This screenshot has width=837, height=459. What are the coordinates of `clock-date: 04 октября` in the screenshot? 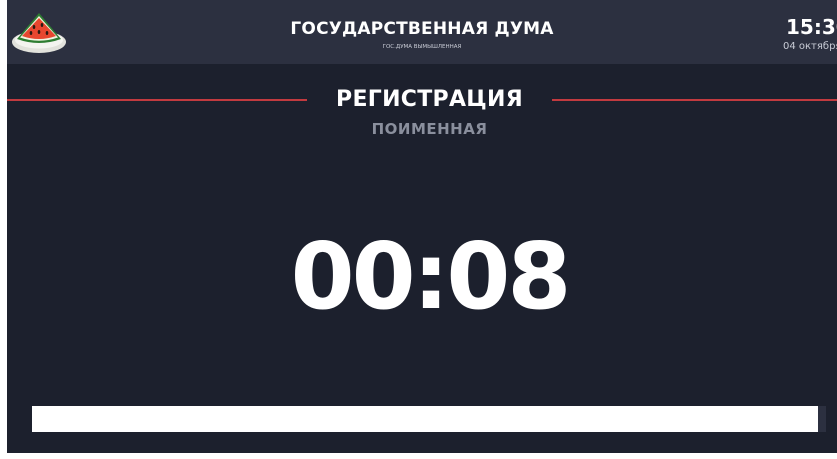 It's located at (810, 46).